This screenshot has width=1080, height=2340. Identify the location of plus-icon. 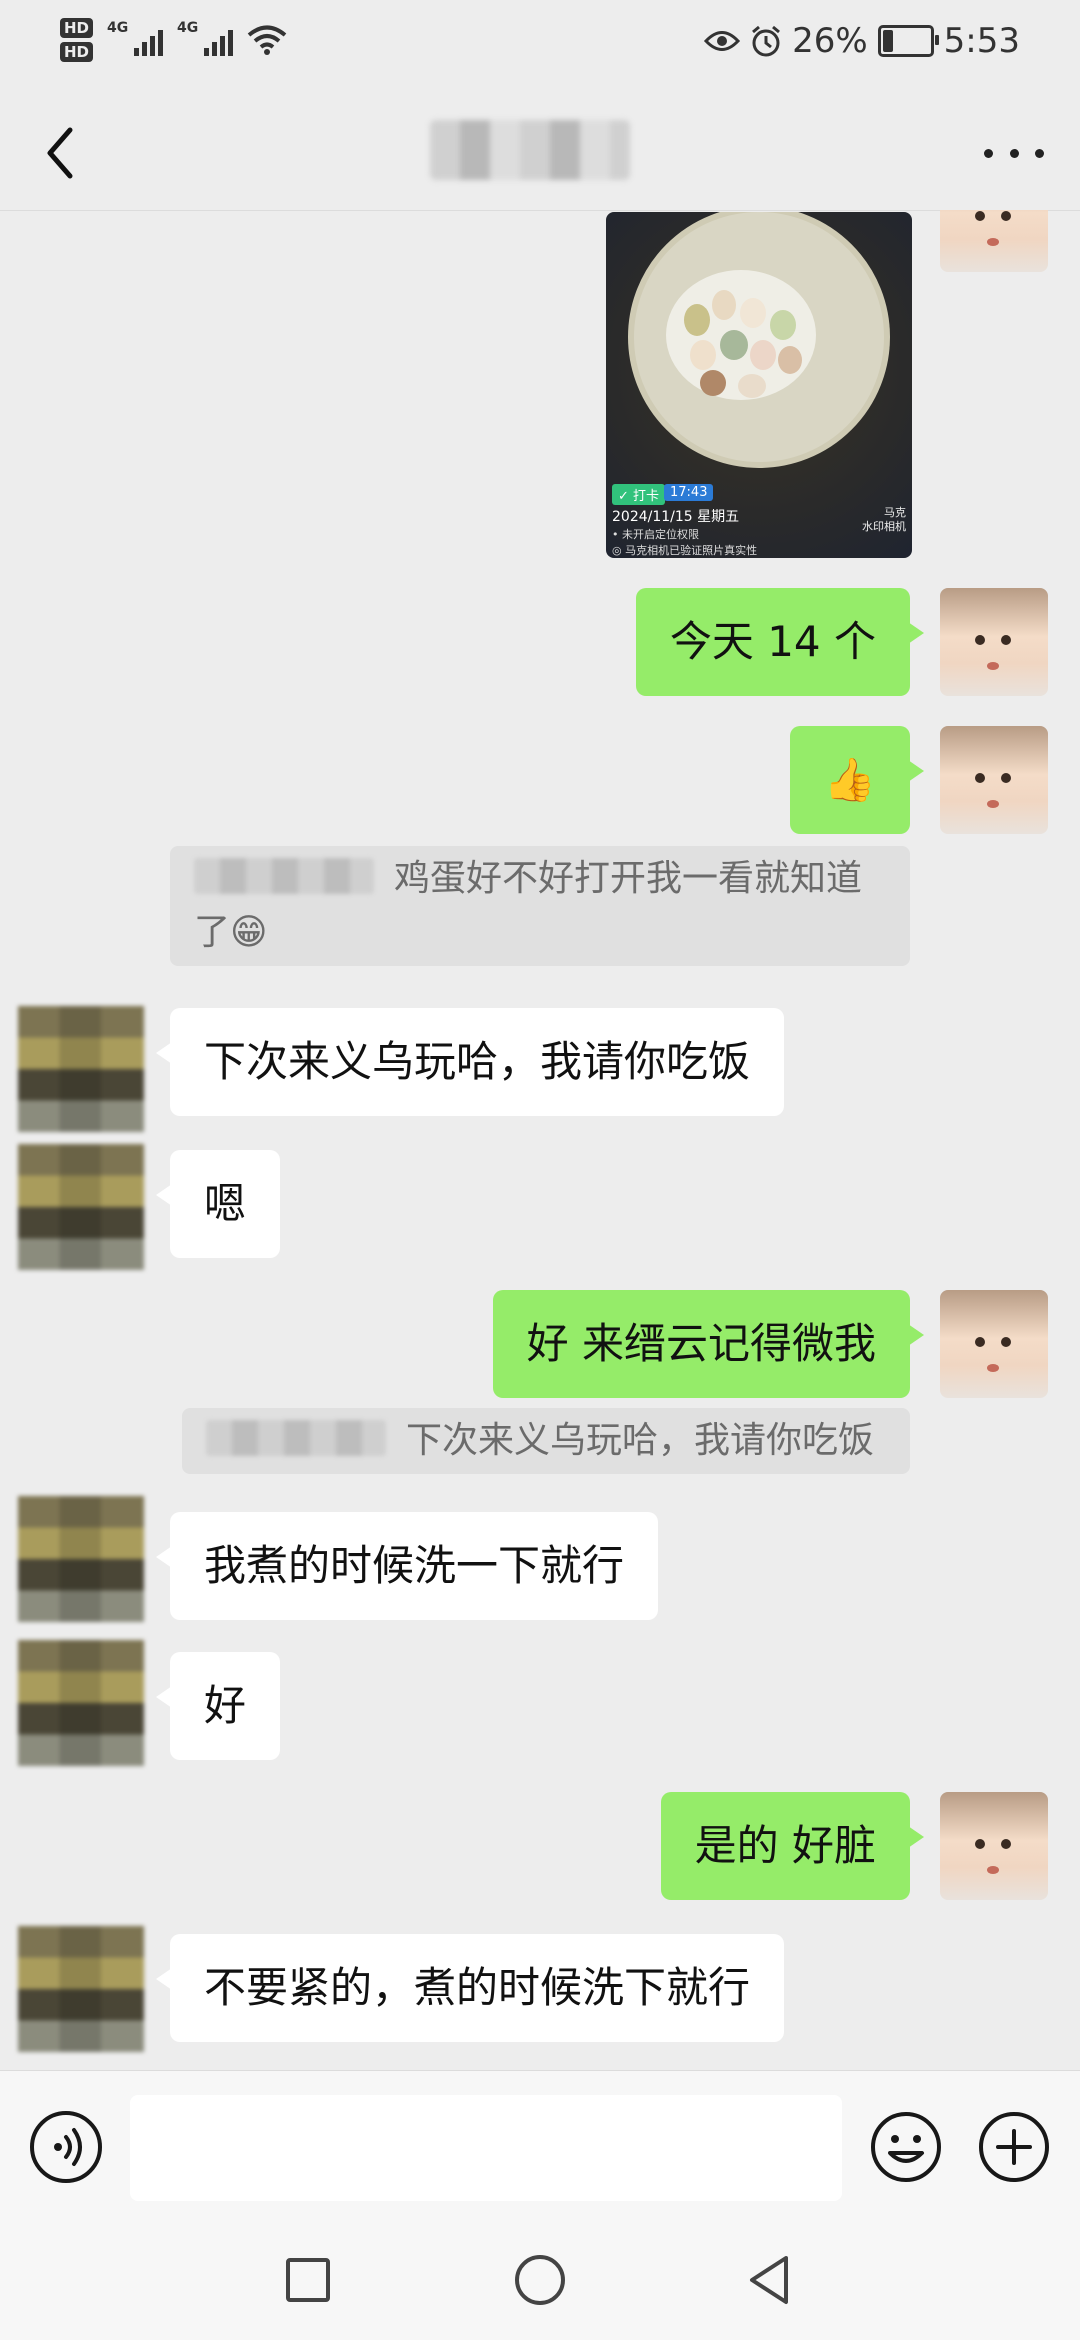
(1014, 2147).